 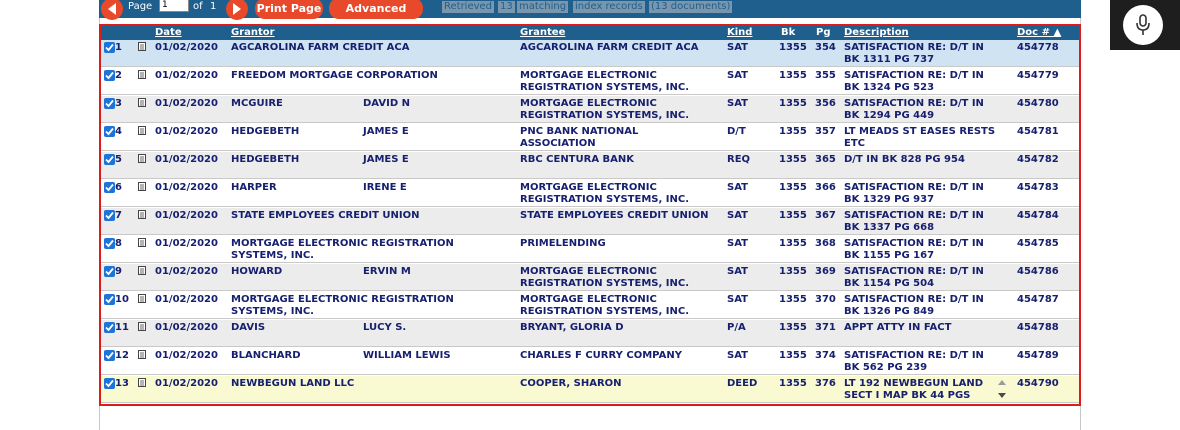 I want to click on page-number-input, so click(x=174, y=6).